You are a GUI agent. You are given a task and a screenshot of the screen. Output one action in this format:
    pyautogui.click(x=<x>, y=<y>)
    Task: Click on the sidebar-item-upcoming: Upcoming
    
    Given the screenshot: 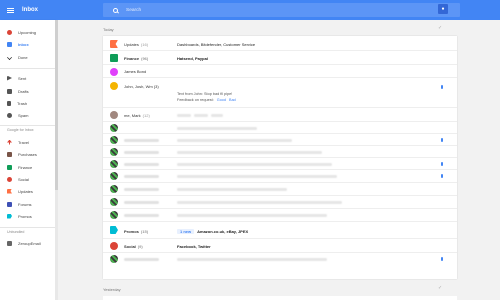 What is the action you would take?
    pyautogui.click(x=27, y=32)
    